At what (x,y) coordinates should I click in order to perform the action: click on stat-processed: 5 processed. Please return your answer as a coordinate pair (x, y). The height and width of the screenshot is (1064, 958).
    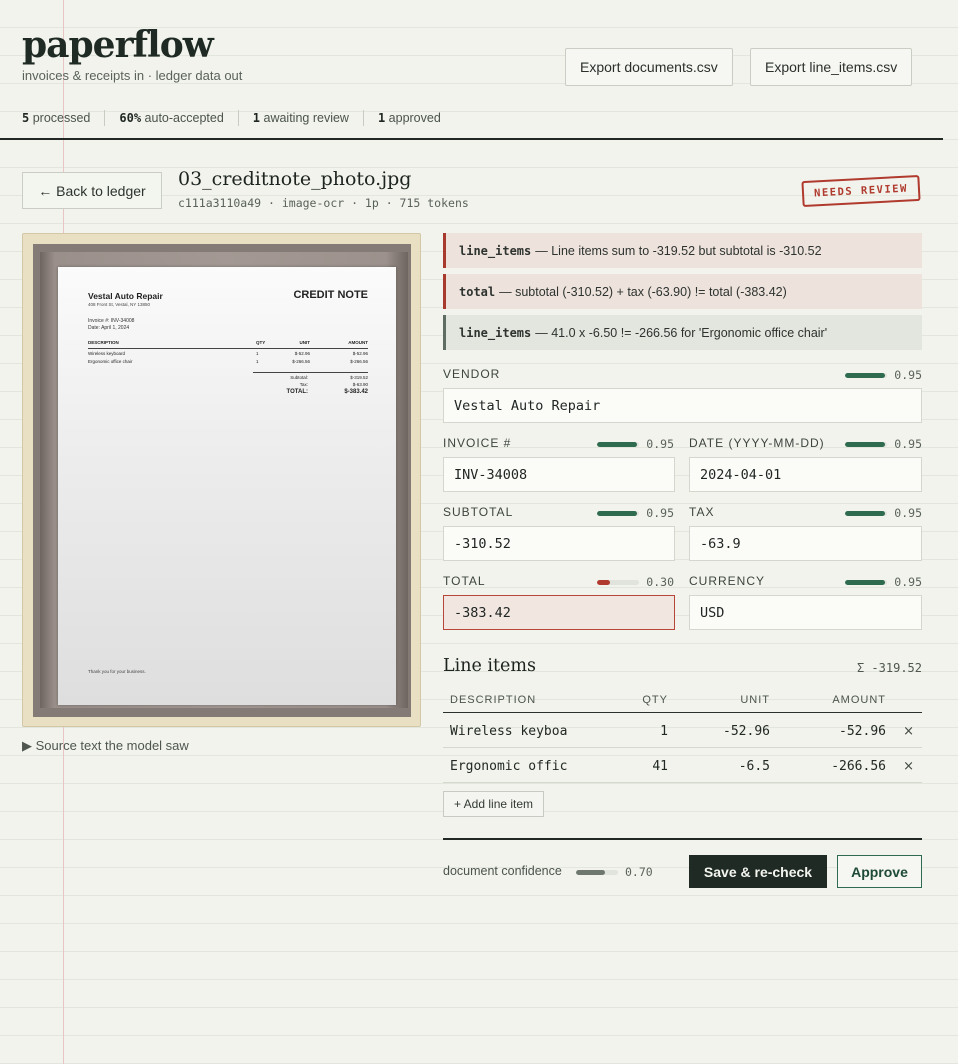
    Looking at the image, I should click on (56, 118).